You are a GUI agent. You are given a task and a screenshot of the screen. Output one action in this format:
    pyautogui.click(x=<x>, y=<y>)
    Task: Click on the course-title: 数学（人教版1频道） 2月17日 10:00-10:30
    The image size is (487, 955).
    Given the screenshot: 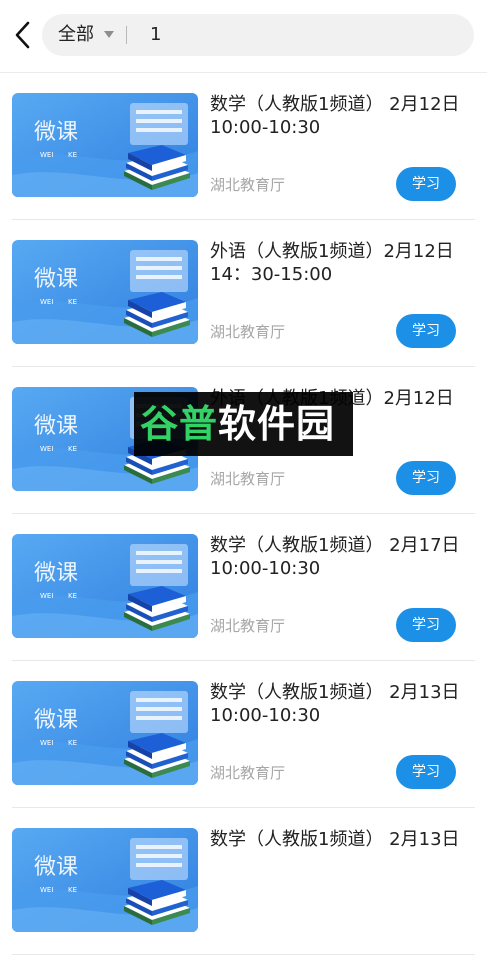 What is the action you would take?
    pyautogui.click(x=335, y=557)
    